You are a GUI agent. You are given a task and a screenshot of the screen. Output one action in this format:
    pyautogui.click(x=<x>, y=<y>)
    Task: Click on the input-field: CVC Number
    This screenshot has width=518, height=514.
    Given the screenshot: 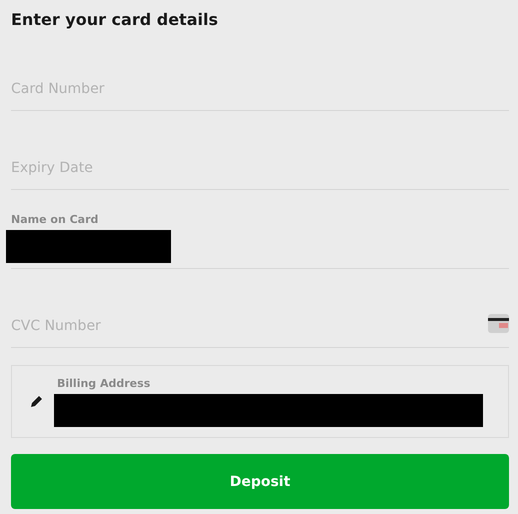 What is the action you would take?
    pyautogui.click(x=245, y=326)
    